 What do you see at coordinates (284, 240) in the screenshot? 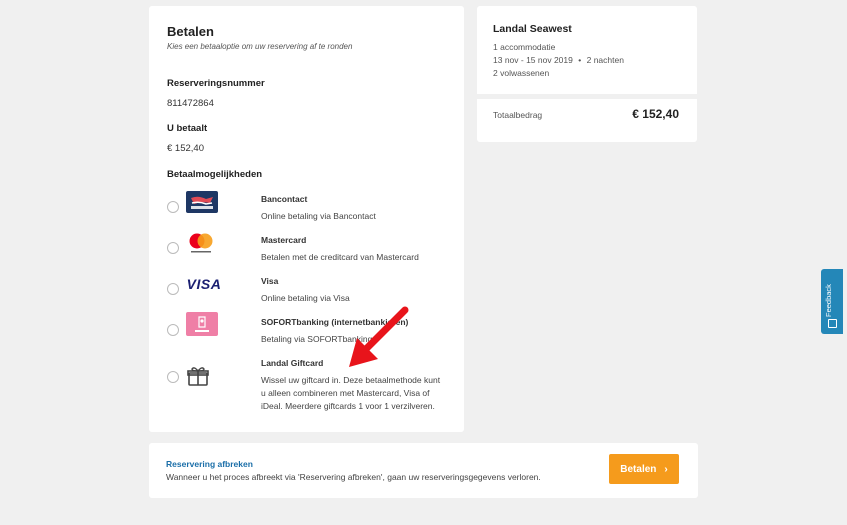
I see `mastercard-name: Mastercard` at bounding box center [284, 240].